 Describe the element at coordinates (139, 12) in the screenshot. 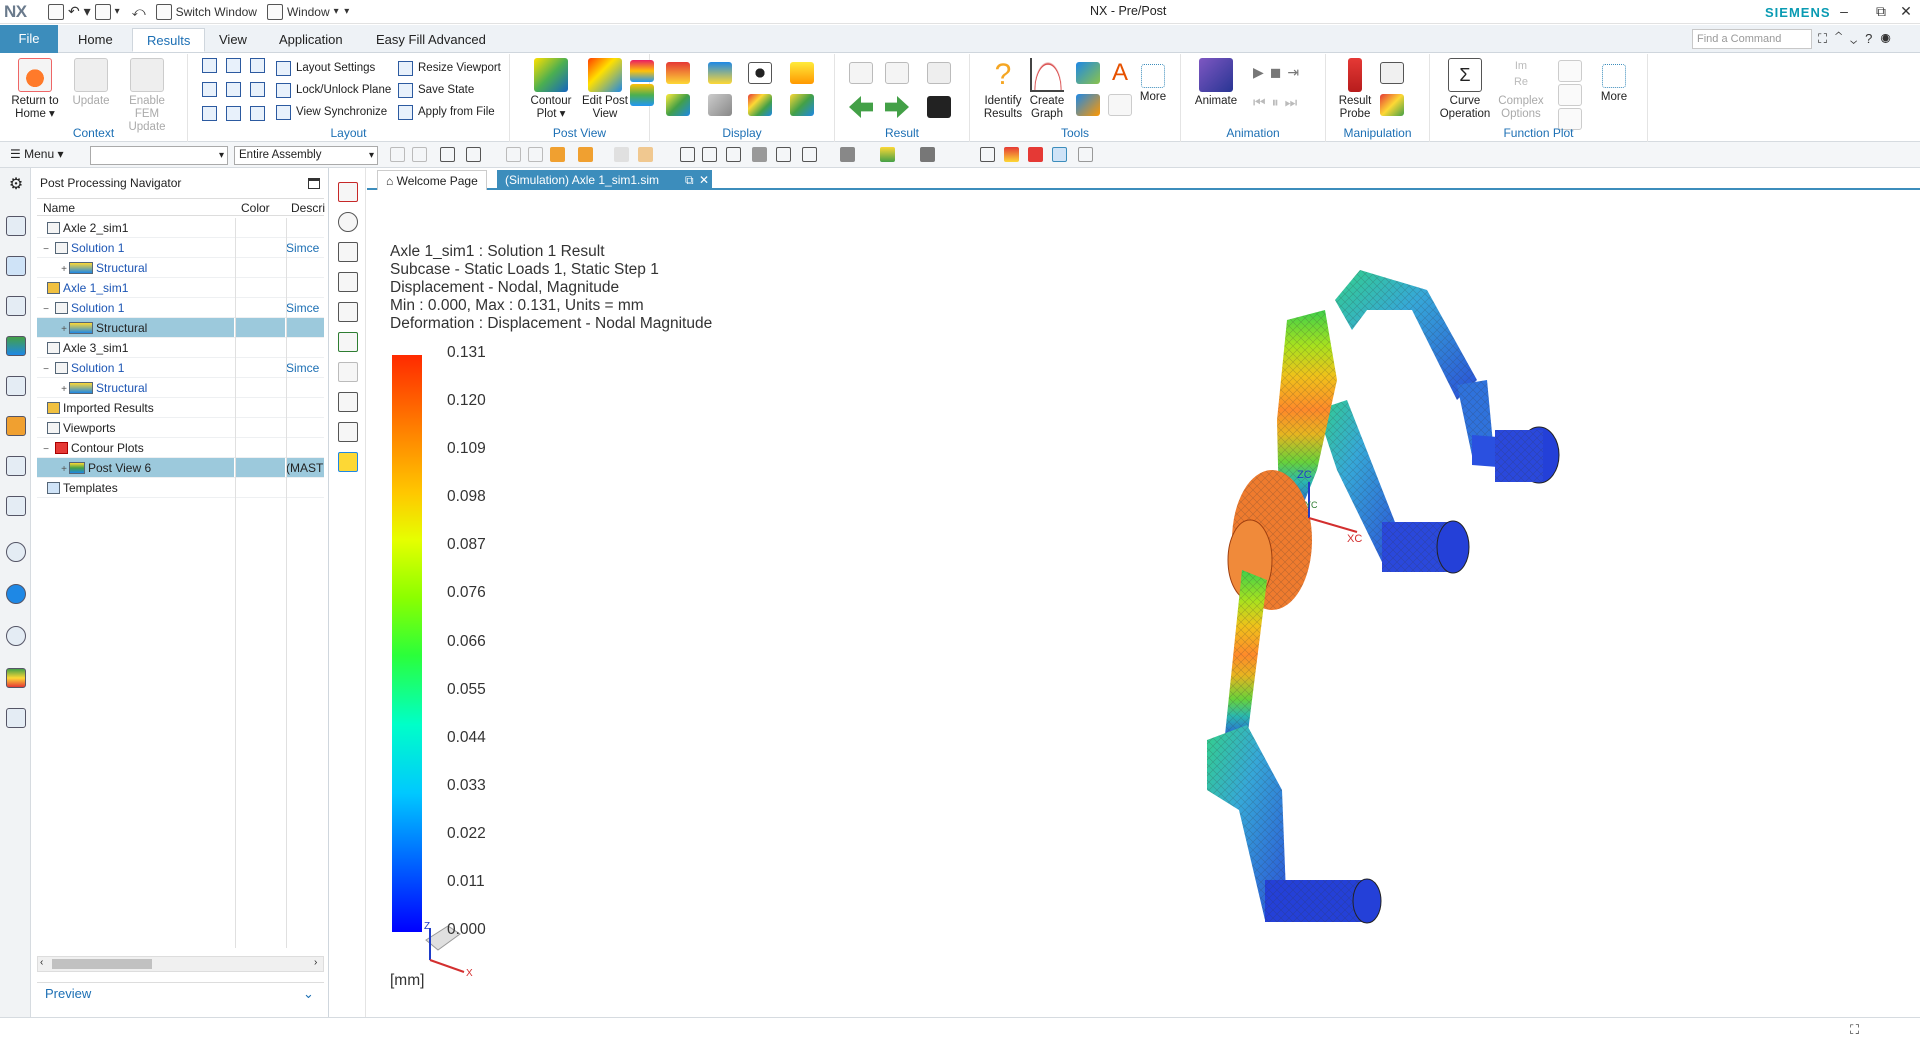

I see `repeat-command-icon: ⤺` at that location.